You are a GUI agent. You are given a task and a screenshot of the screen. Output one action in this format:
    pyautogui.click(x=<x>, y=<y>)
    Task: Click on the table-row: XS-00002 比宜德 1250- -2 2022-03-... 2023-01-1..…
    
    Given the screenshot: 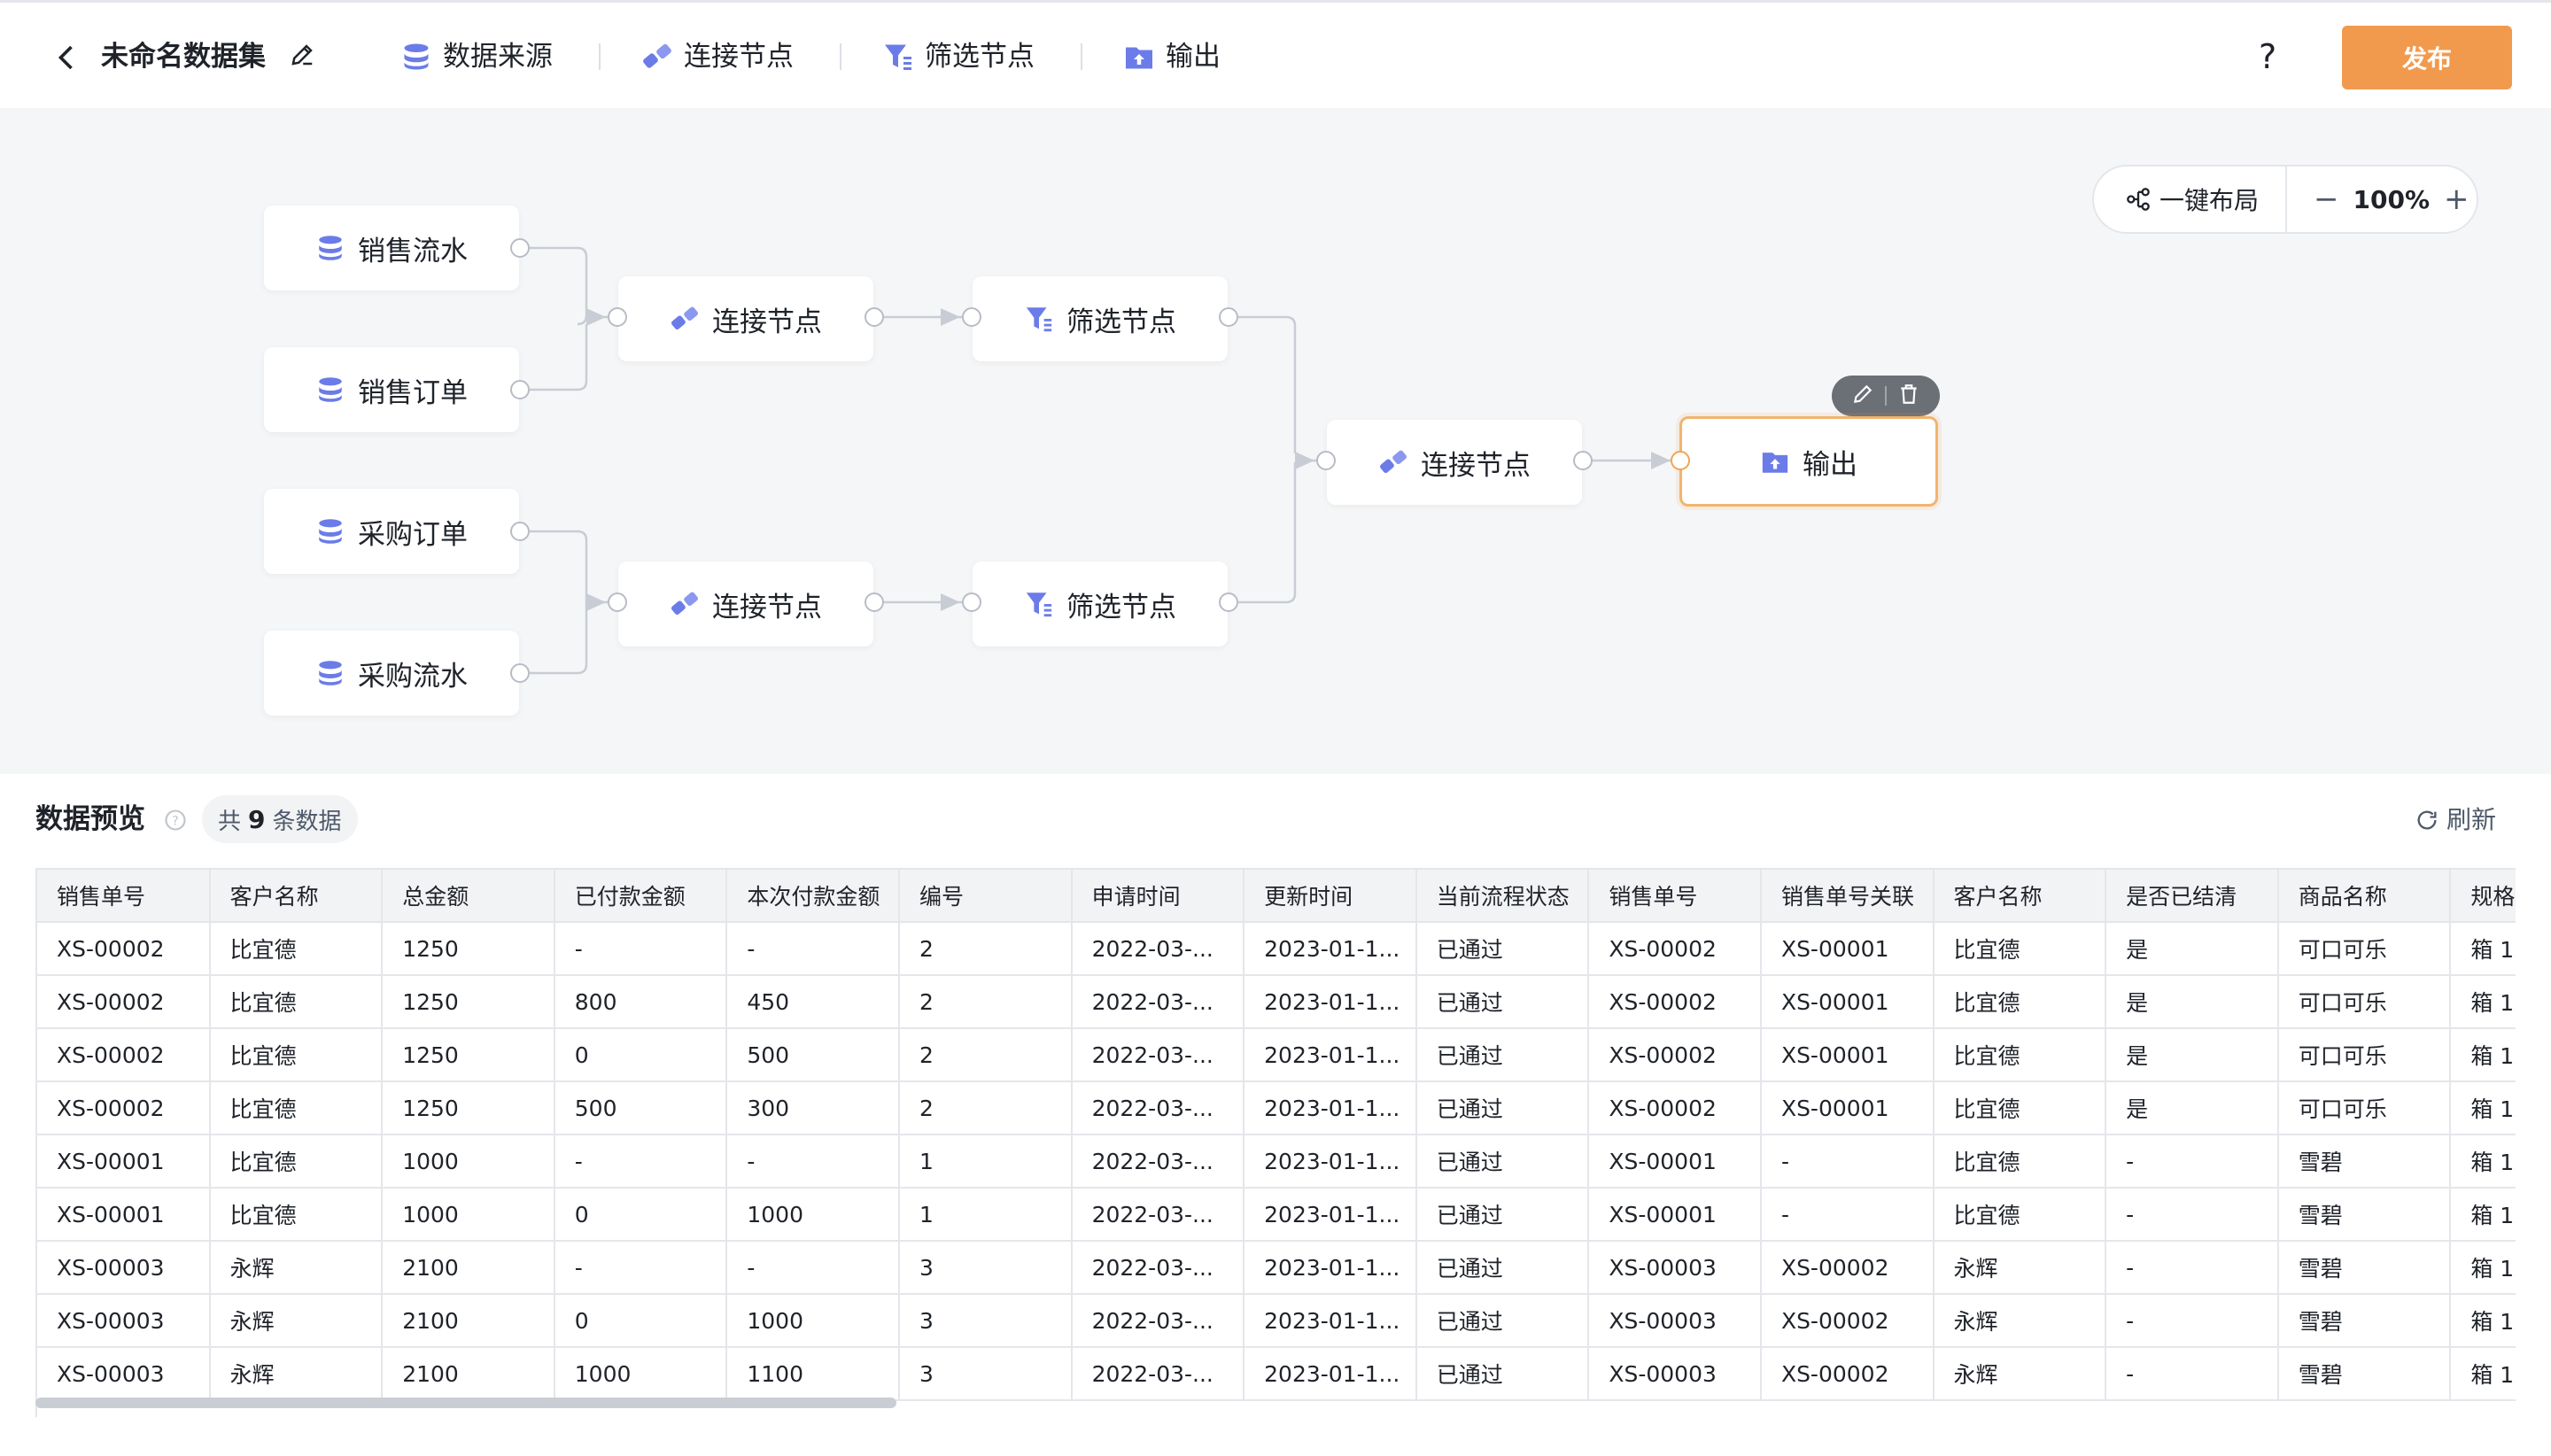 What is the action you would take?
    pyautogui.click(x=1277, y=949)
    